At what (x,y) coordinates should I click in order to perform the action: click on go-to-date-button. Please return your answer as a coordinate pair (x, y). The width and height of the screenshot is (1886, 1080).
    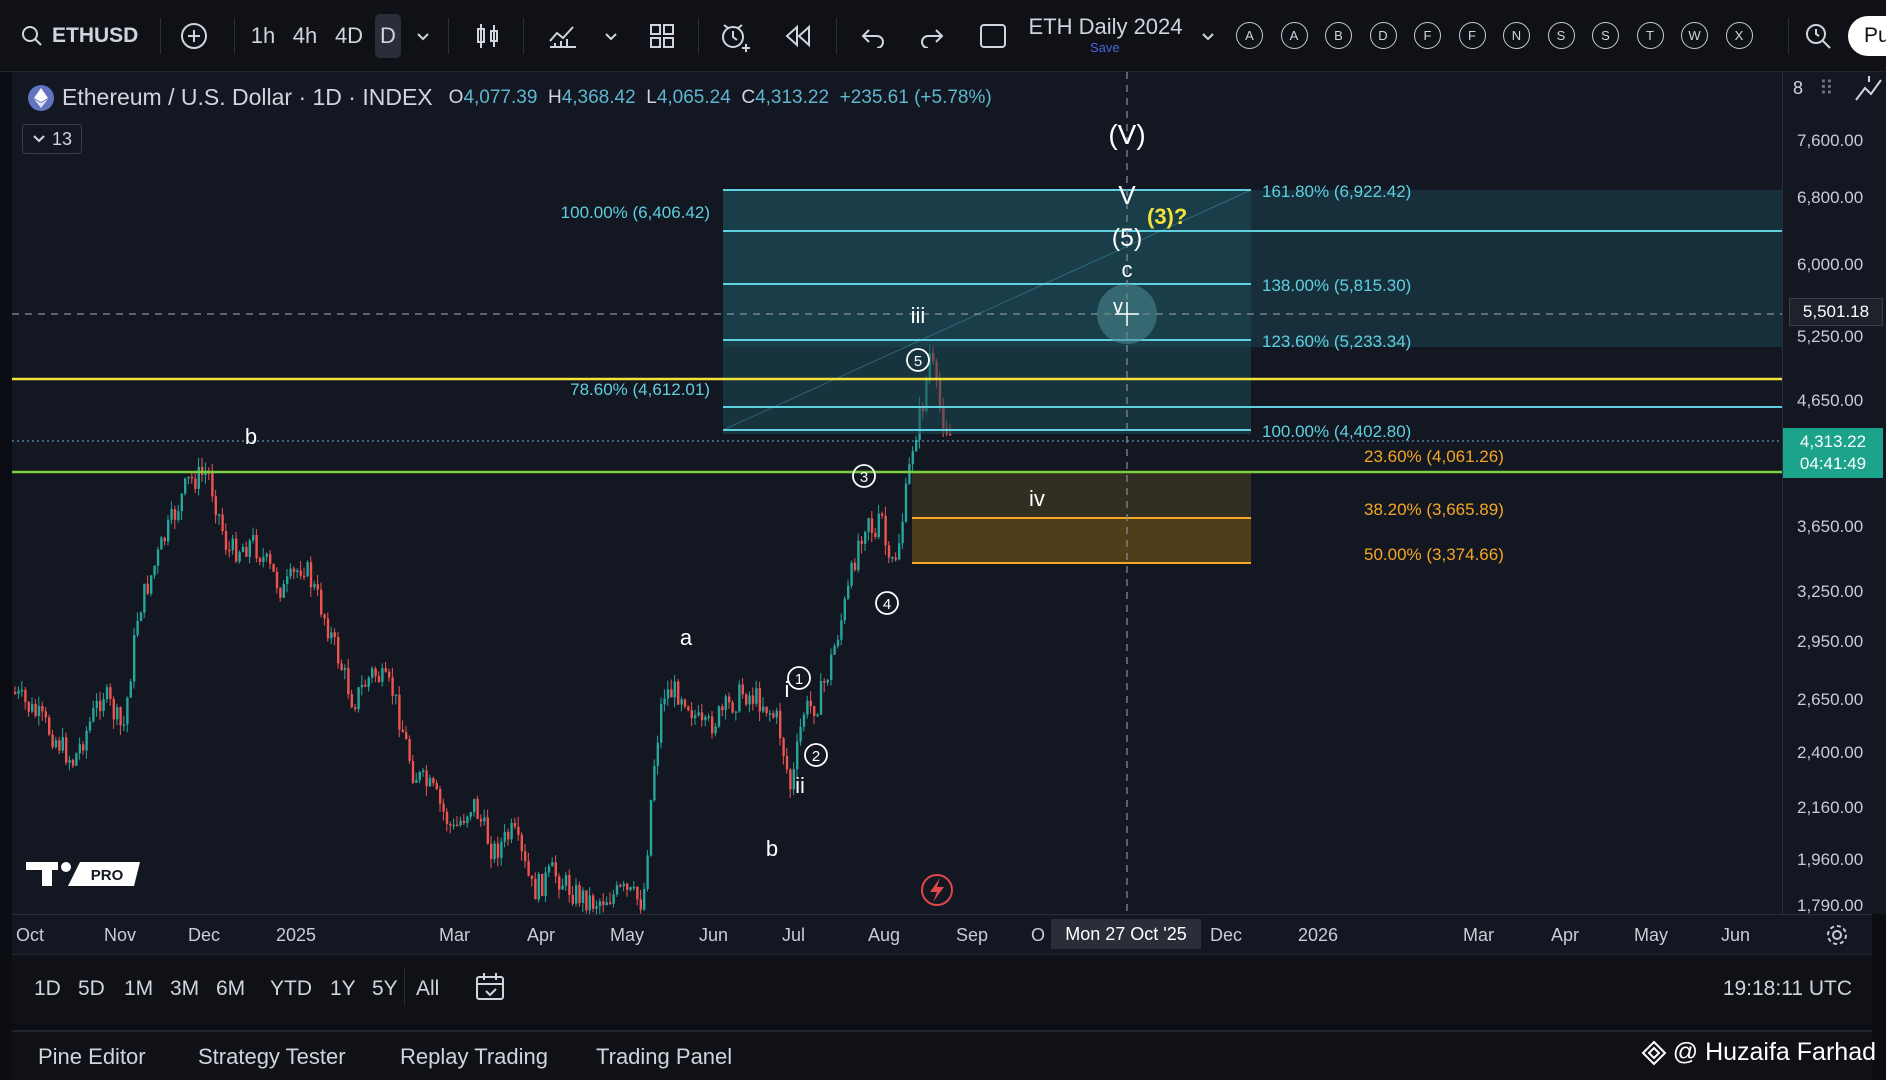
    Looking at the image, I should click on (491, 989).